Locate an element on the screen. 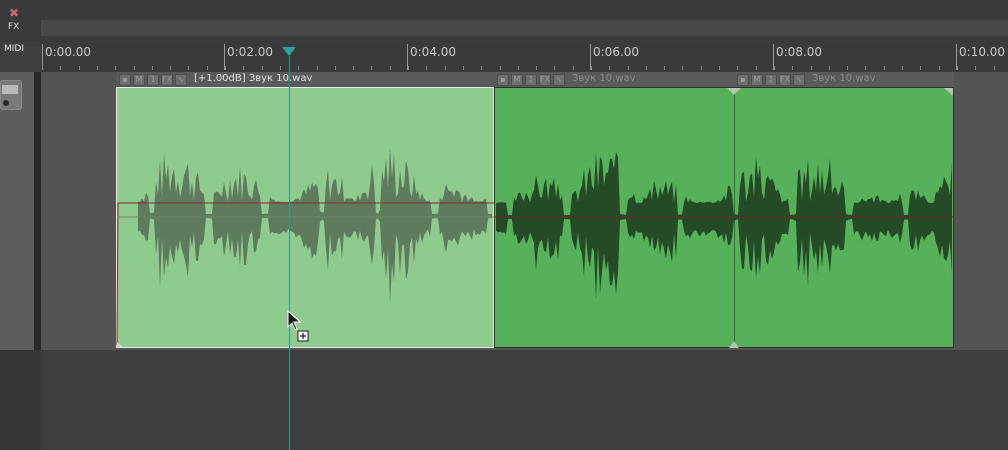  playhead-line is located at coordinates (289, 253).